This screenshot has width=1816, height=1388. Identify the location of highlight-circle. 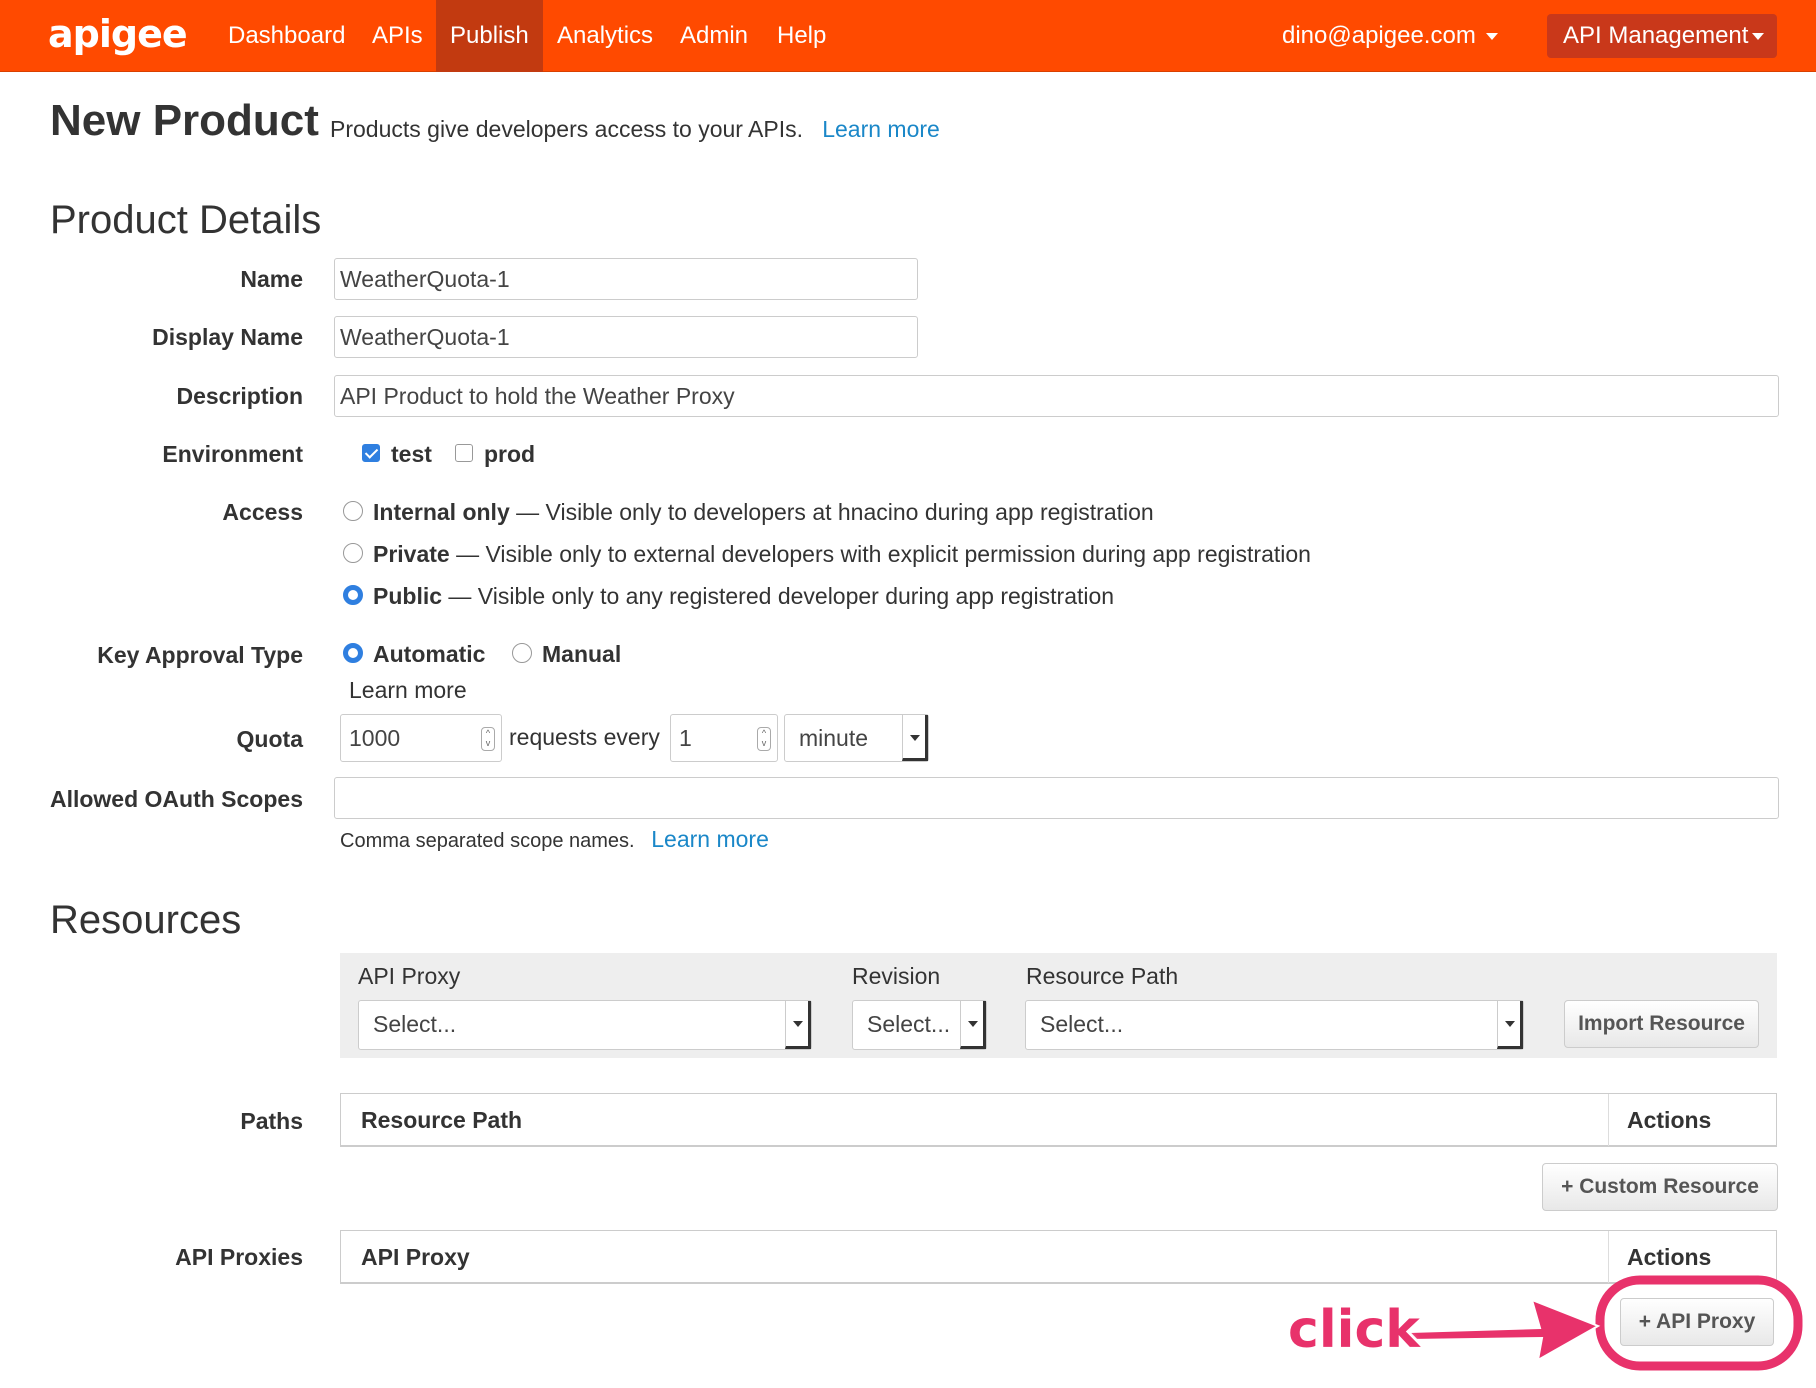
(1699, 1323).